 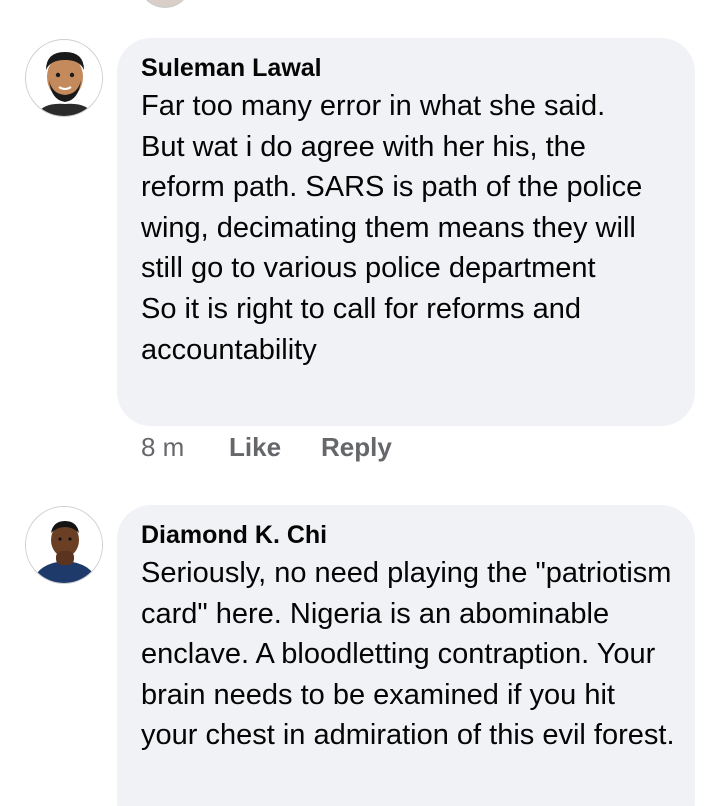 I want to click on comment-author: Suleman Lawal, so click(x=408, y=68).